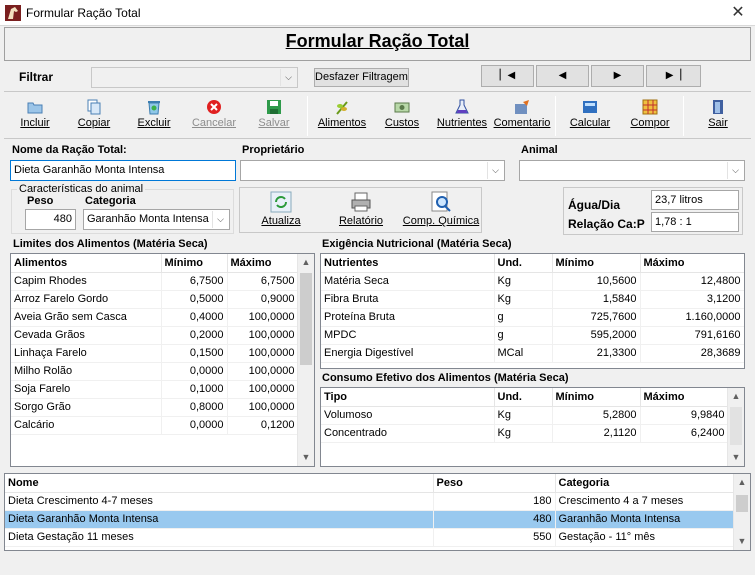 This screenshot has width=755, height=575. I want to click on table-row: Proteína Bruta g 725,7600 1.160,0000, so click(532, 317).